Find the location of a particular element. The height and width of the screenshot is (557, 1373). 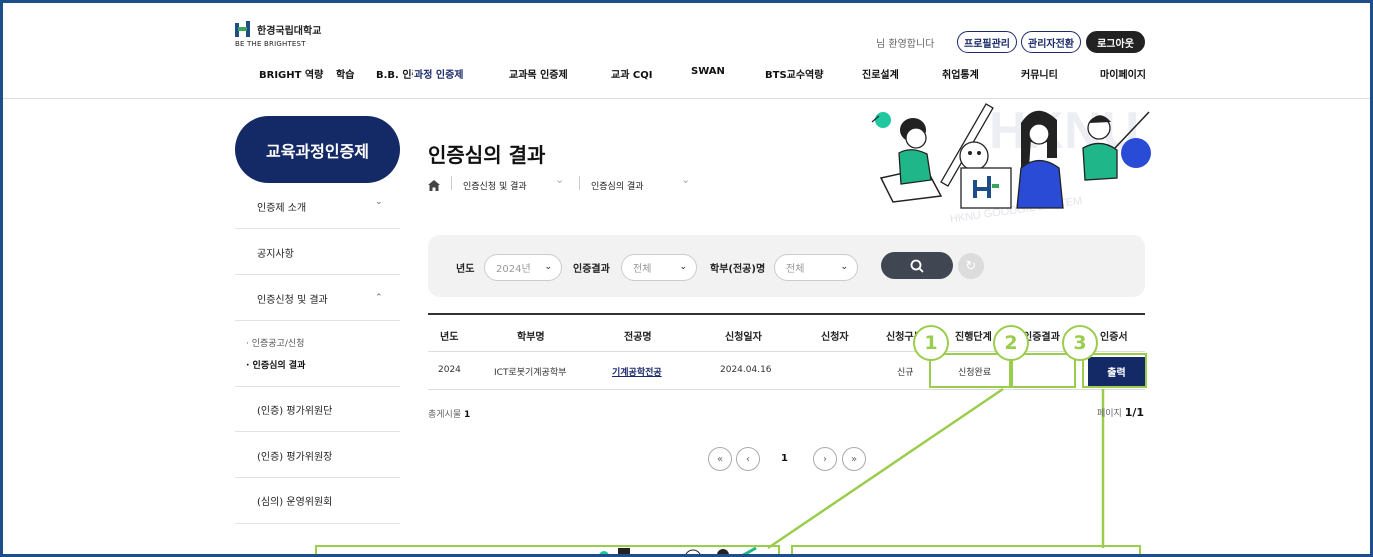

nav-bright: BRIGHT 역량 is located at coordinates (291, 73).